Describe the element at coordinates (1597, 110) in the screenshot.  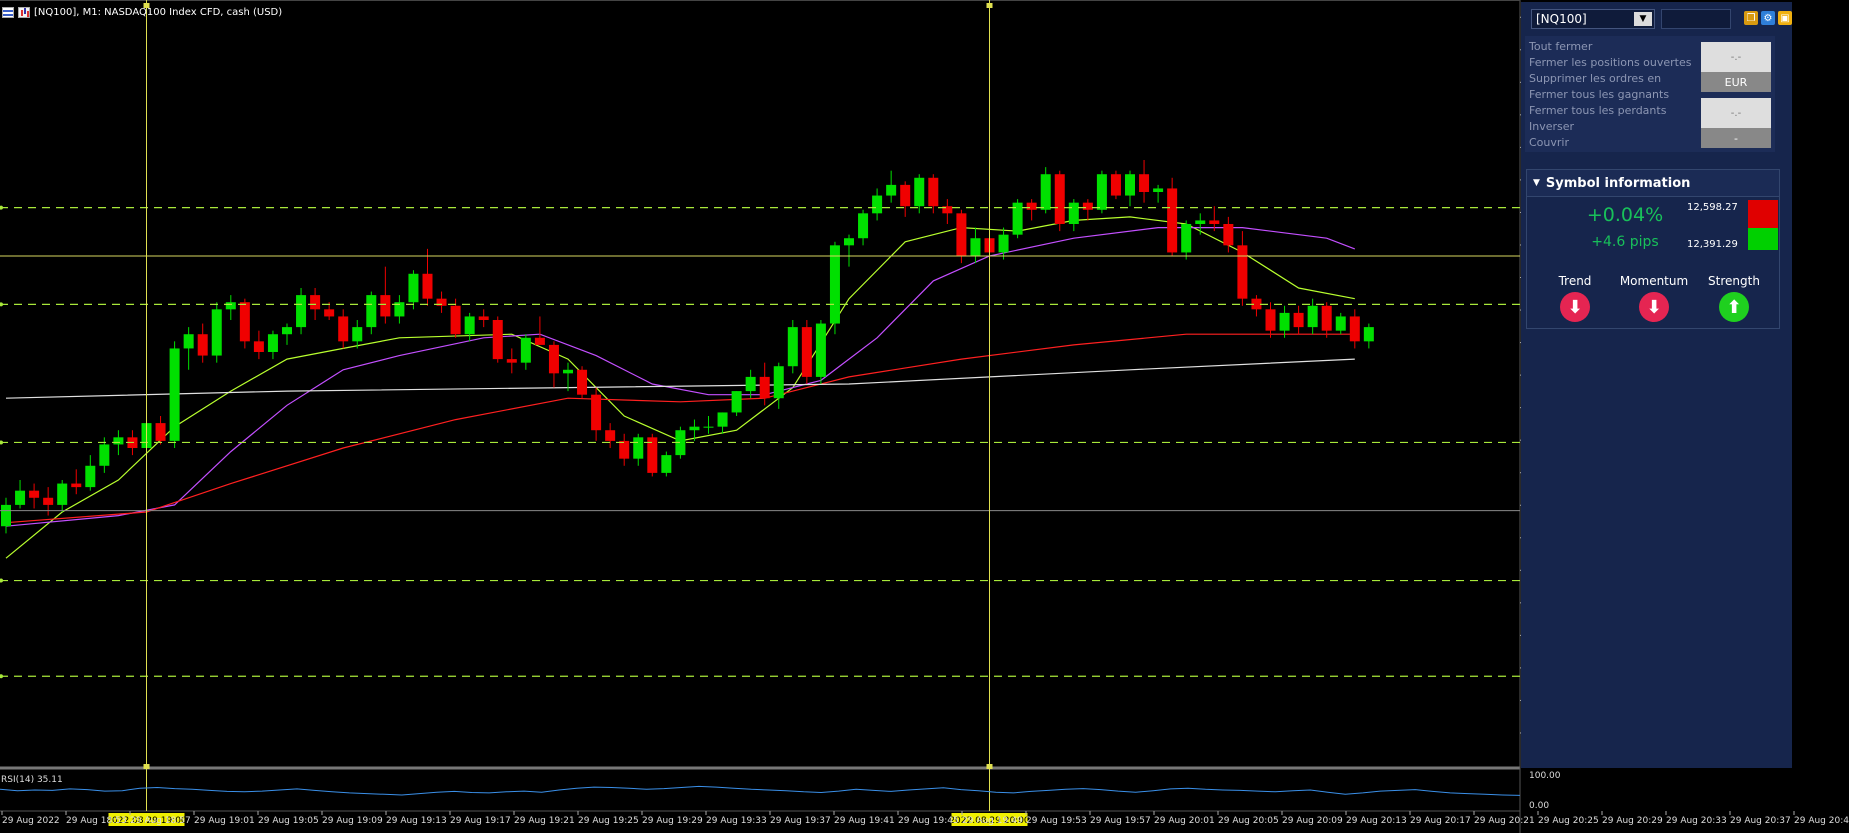
I see `close-losers-button: Fermer tous les perdants` at that location.